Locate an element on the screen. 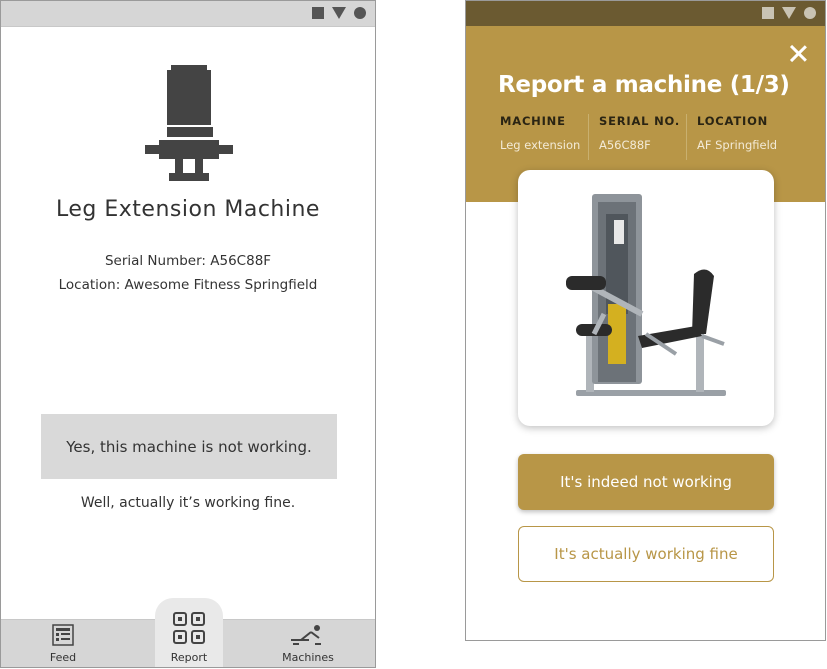 Image resolution: width=827 pixels, height=669 pixels. nav-machines: Machines is located at coordinates (308, 643).